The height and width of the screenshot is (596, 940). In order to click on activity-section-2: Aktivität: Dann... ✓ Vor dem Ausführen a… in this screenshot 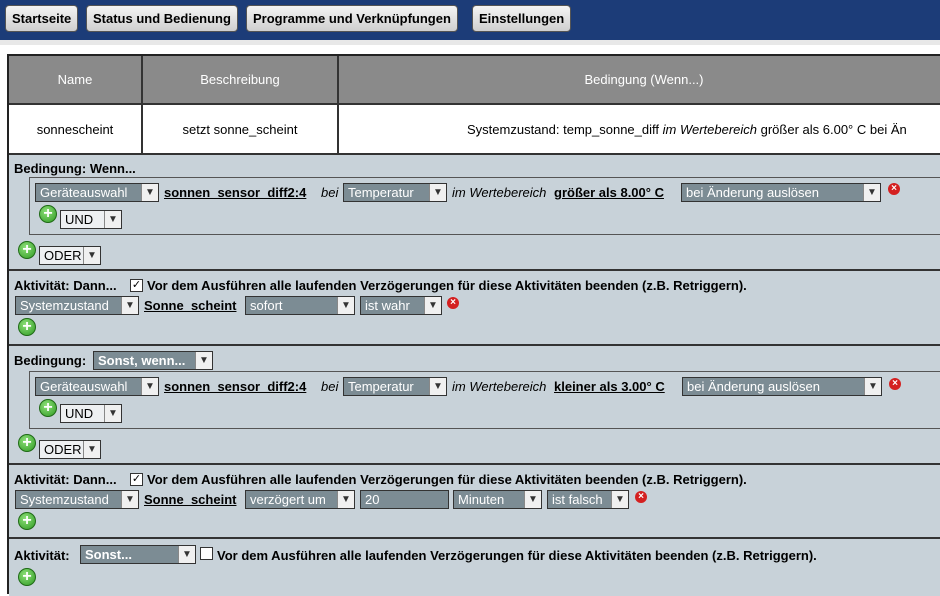, I will do `click(474, 500)`.